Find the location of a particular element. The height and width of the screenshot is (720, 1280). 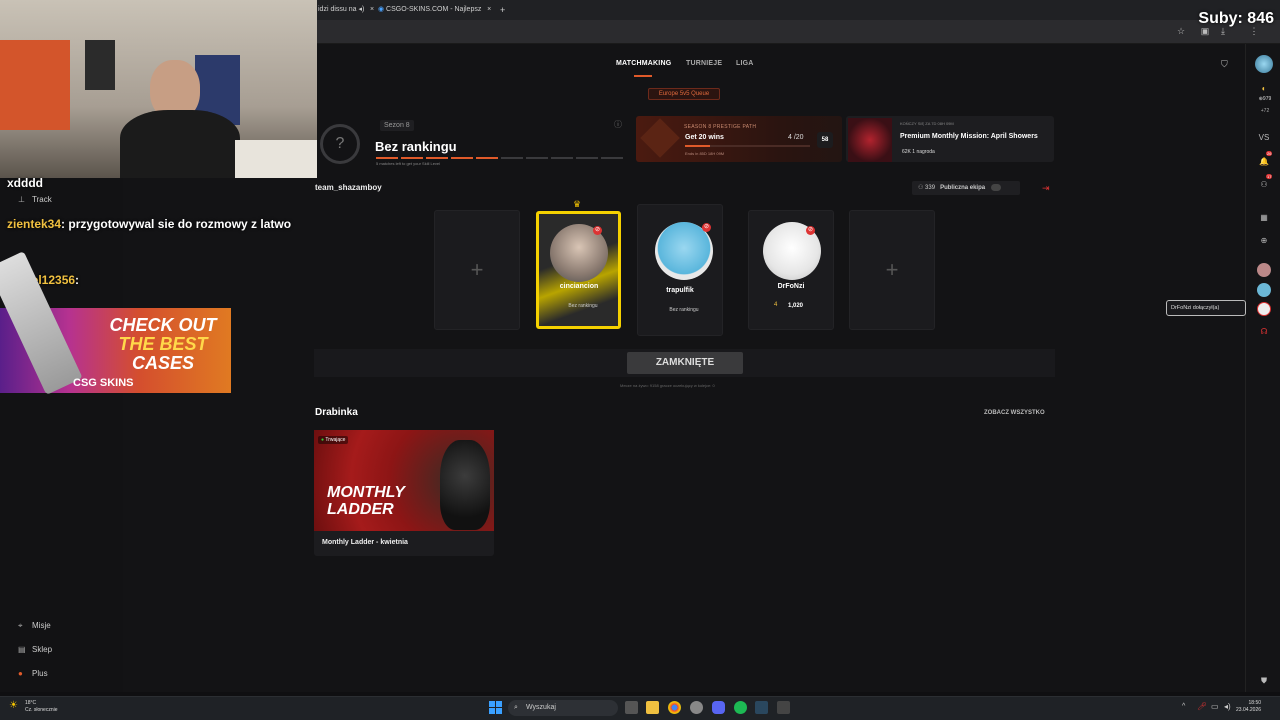

live-label: Trwające is located at coordinates (335, 440).